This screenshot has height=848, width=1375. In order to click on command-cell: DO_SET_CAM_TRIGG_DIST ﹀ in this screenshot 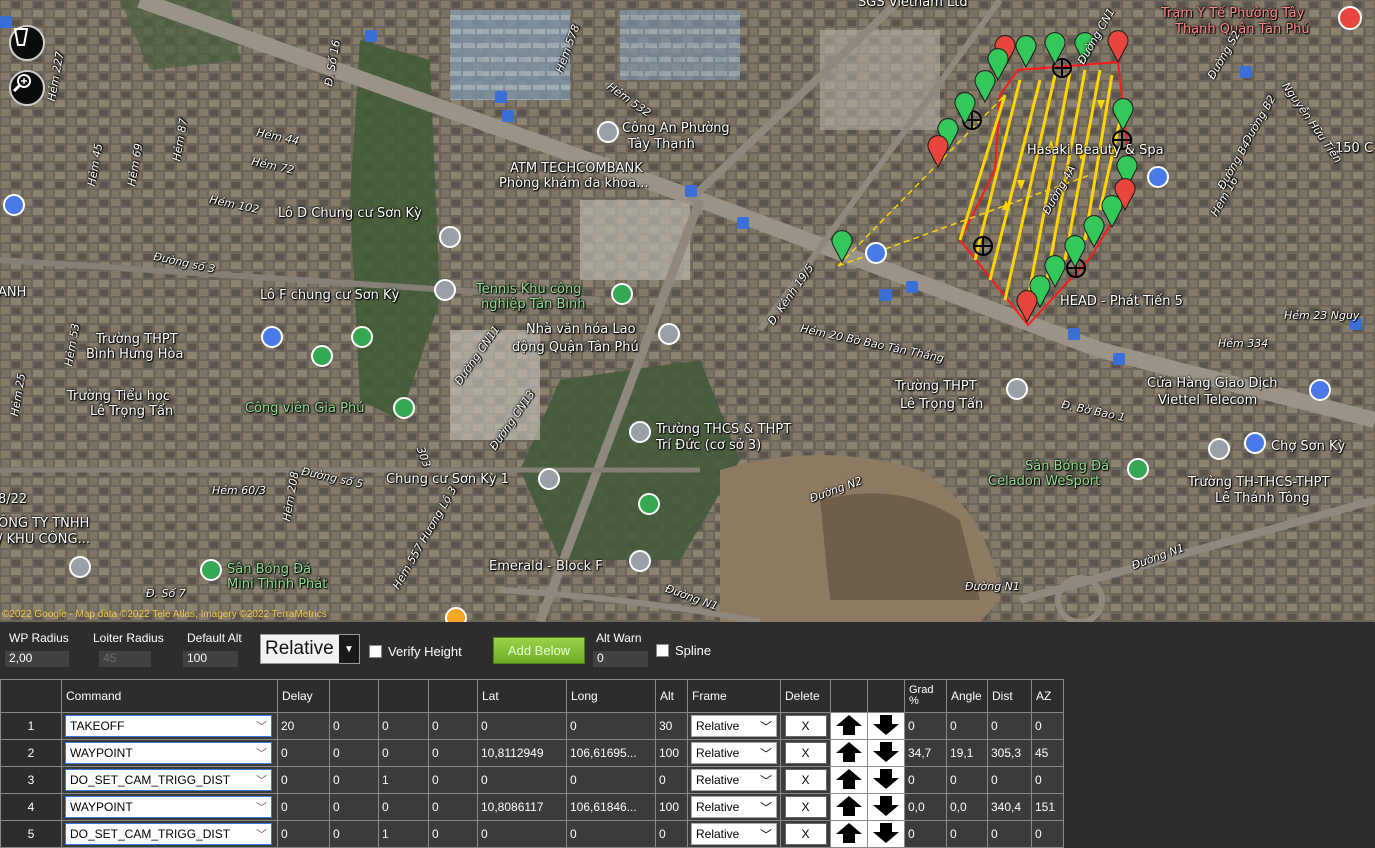, I will do `click(169, 834)`.